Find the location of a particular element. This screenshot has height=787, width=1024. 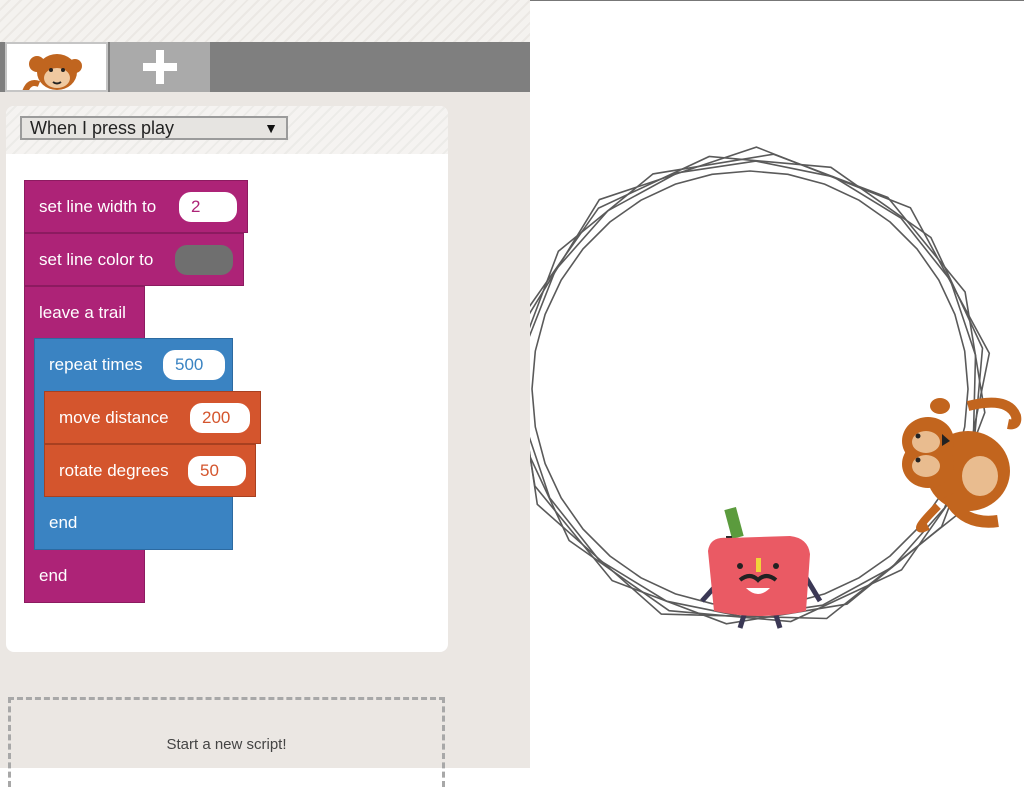

repeat-times-value: 500 is located at coordinates (189, 364).